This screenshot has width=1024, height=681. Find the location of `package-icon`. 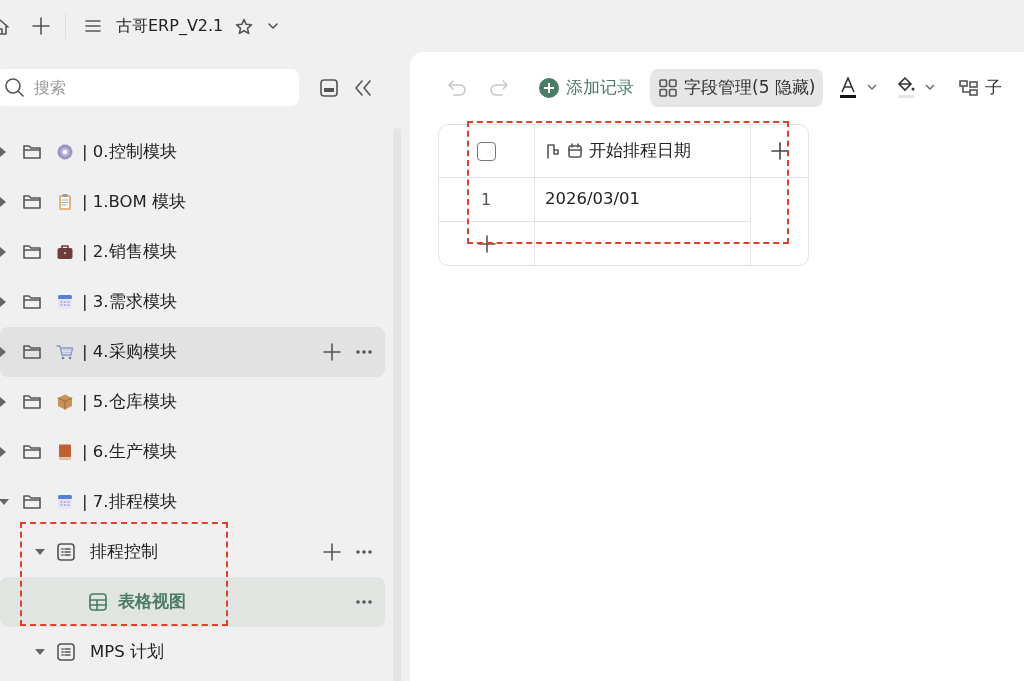

package-icon is located at coordinates (65, 402).